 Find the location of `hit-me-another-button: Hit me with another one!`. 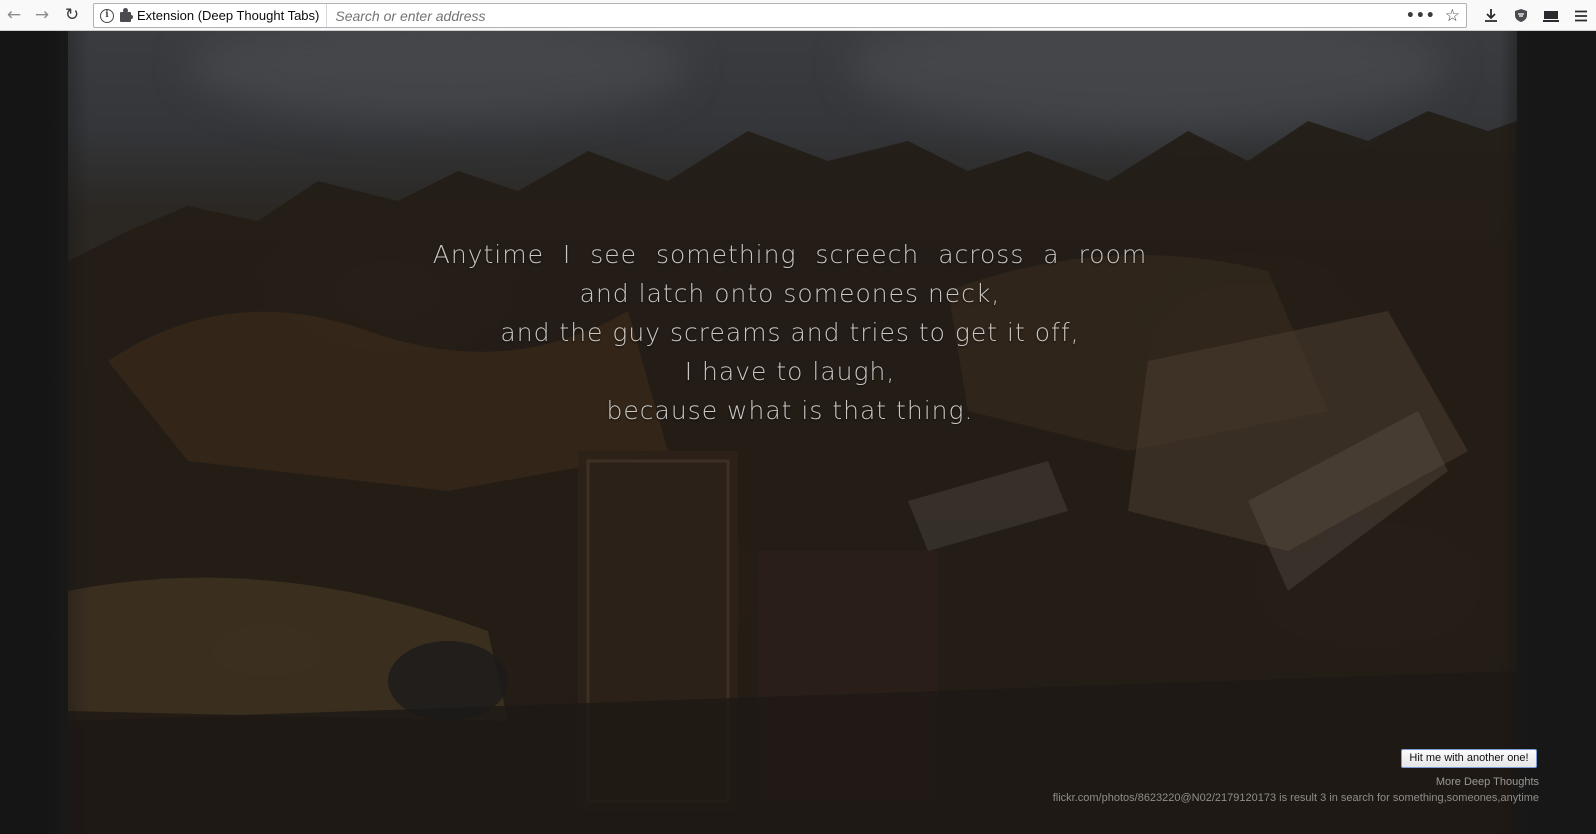

hit-me-another-button: Hit me with another one! is located at coordinates (1469, 758).